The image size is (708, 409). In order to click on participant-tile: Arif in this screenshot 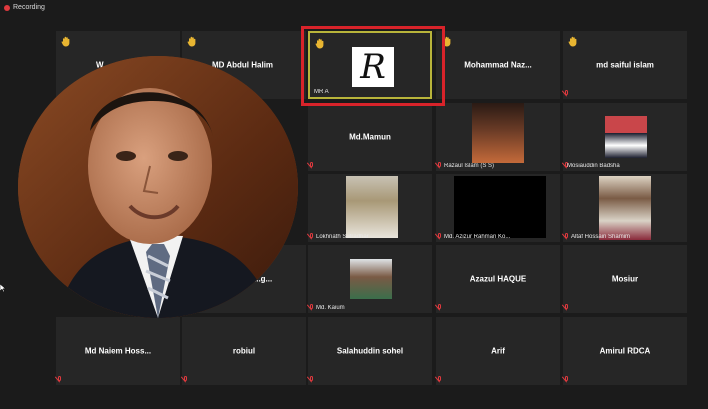, I will do `click(498, 351)`.